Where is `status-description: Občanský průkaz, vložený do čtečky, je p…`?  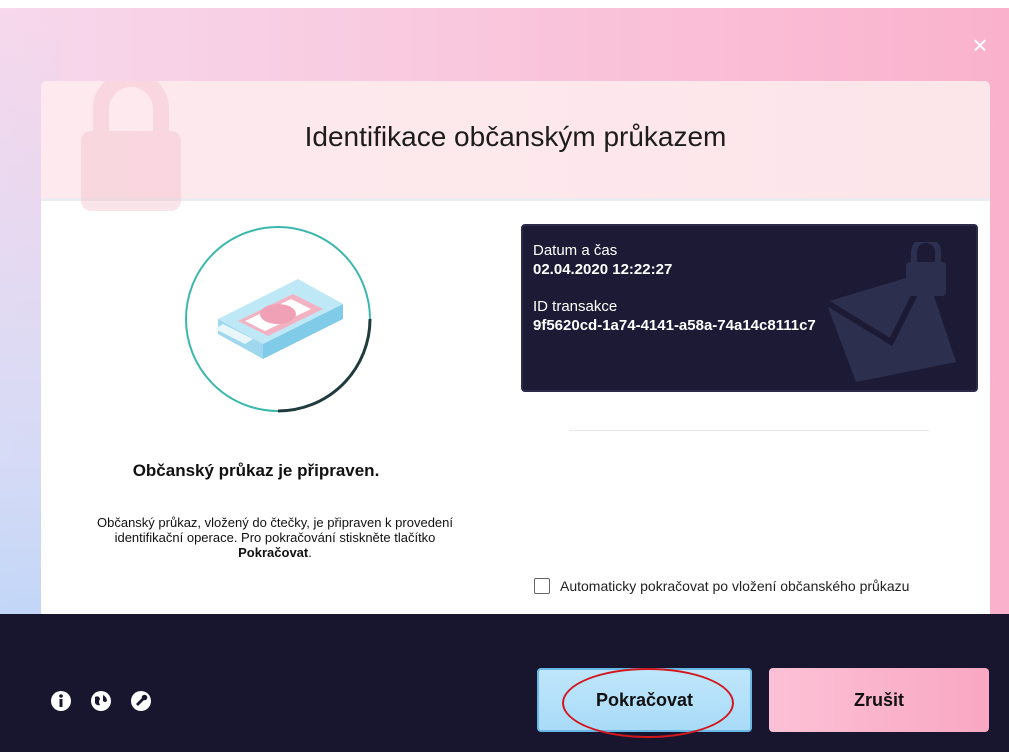 status-description: Občanský průkaz, vložený do čtečky, je p… is located at coordinates (275, 537).